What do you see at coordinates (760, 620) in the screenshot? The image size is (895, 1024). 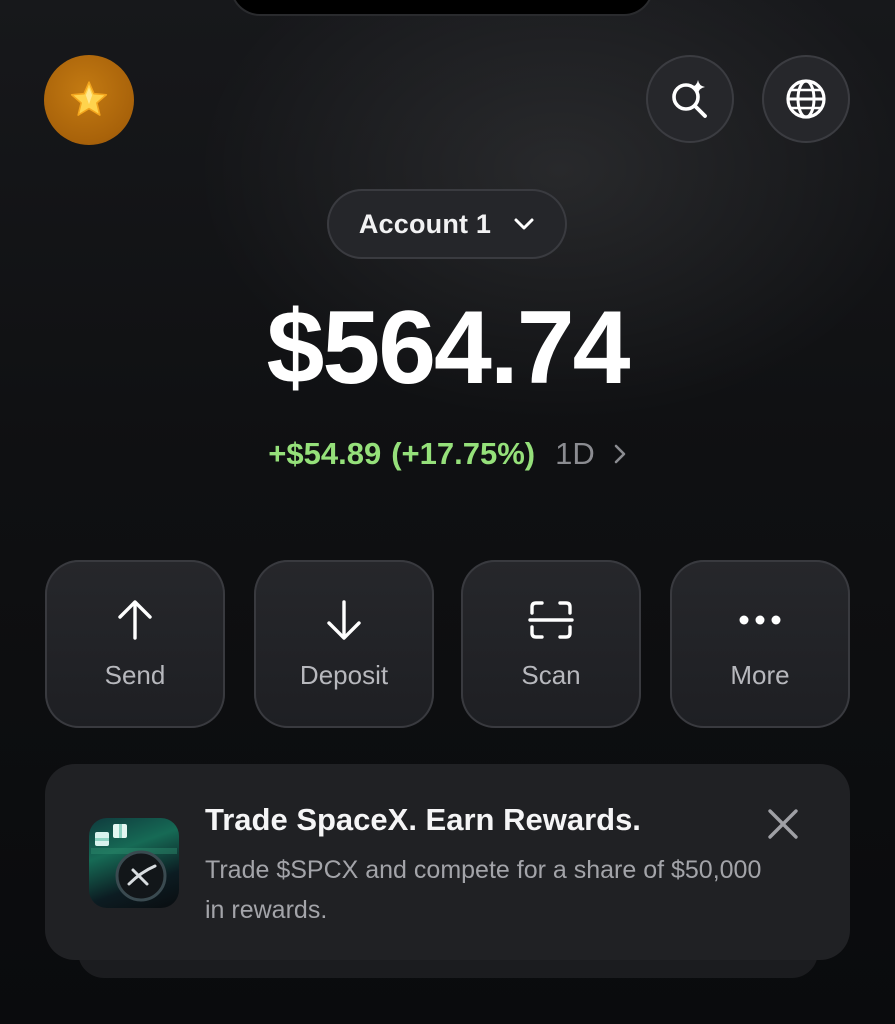 I see `more-dots-icon` at bounding box center [760, 620].